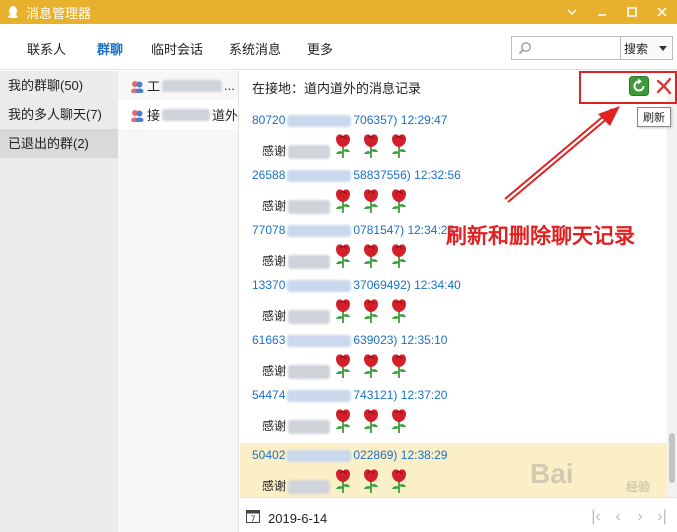  I want to click on nav-bar: 联系人 群聊 临时会话 系统消息 更多 搜索, so click(338, 47).